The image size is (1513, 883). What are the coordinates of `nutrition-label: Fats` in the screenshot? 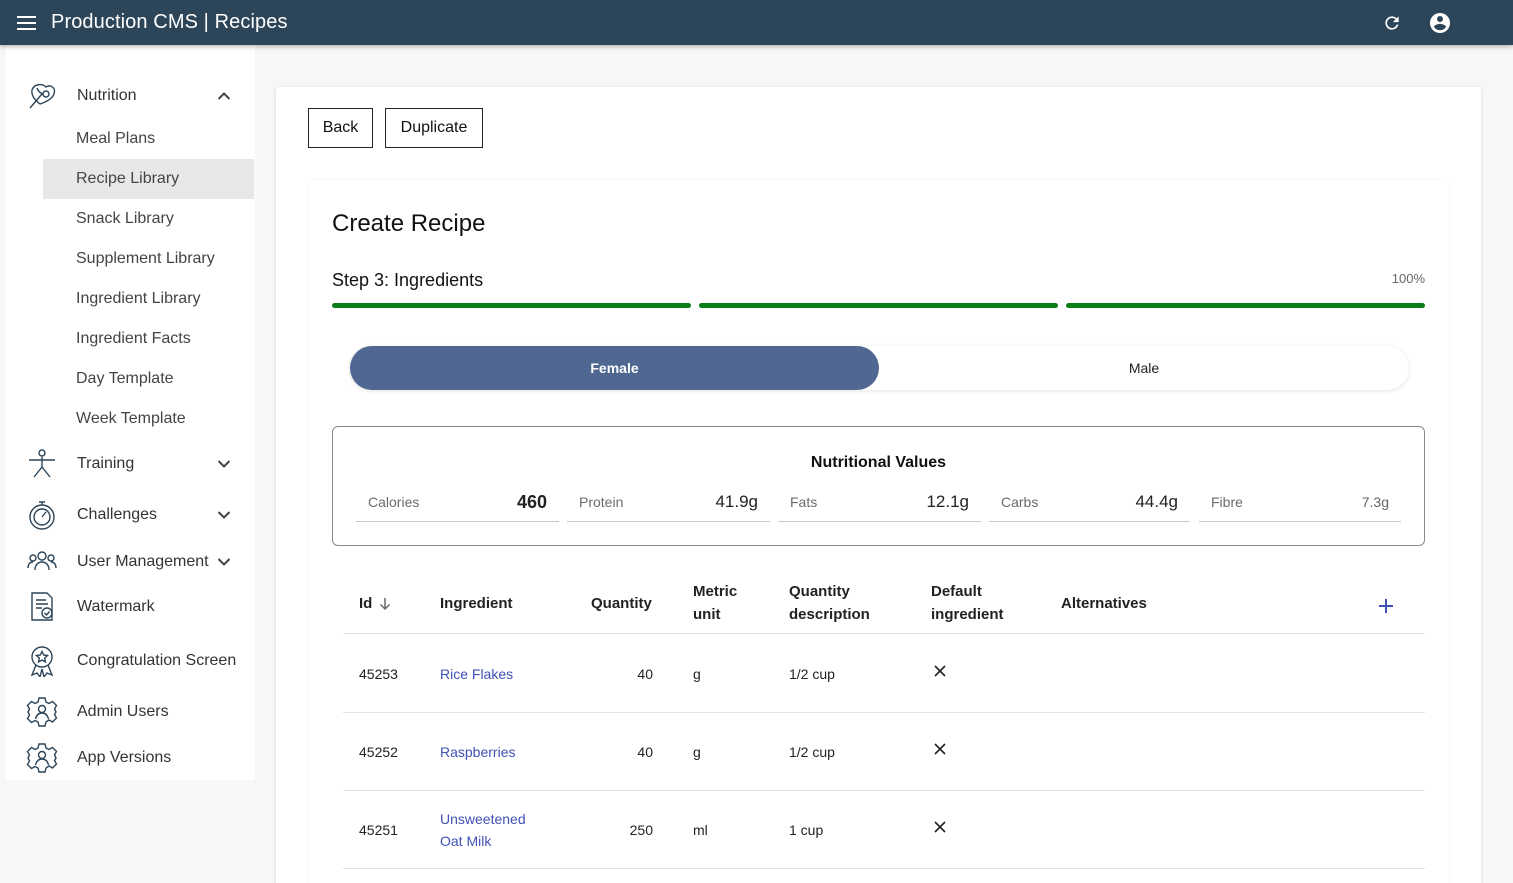 It's located at (804, 502).